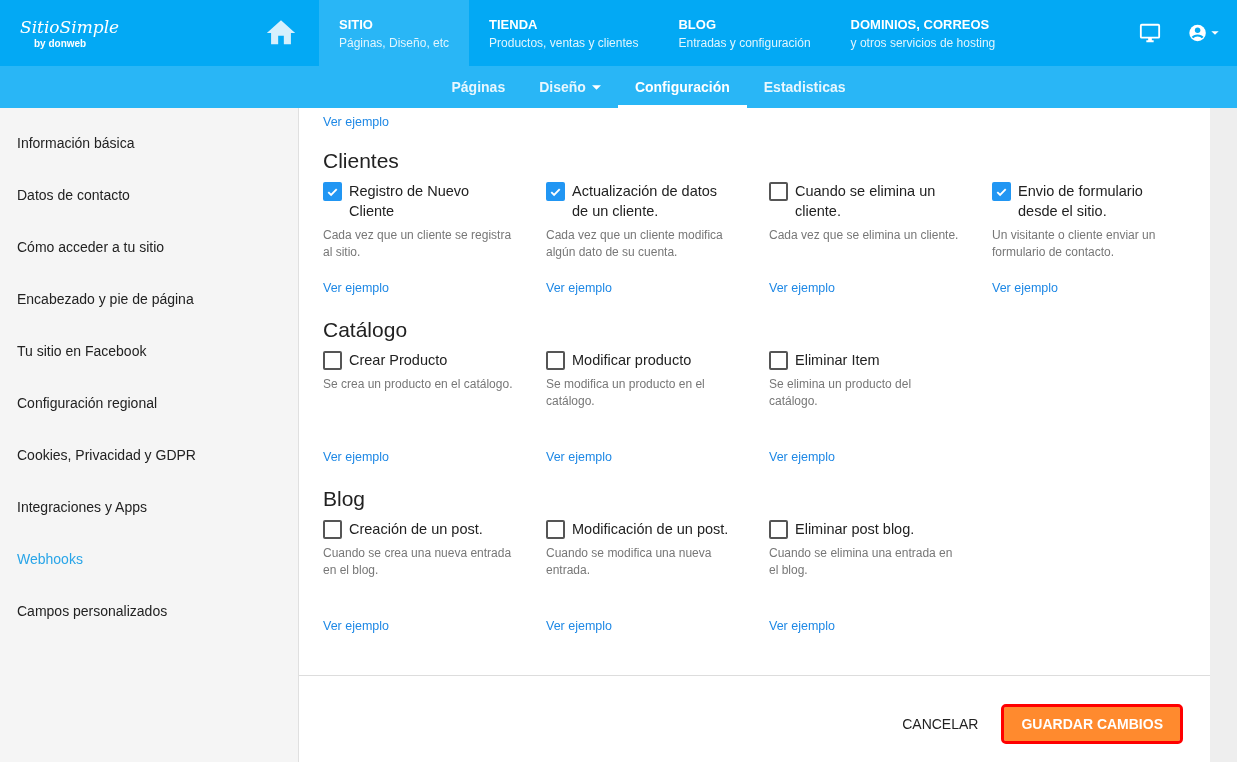  I want to click on sidebar-item: Webhooks, so click(149, 559).